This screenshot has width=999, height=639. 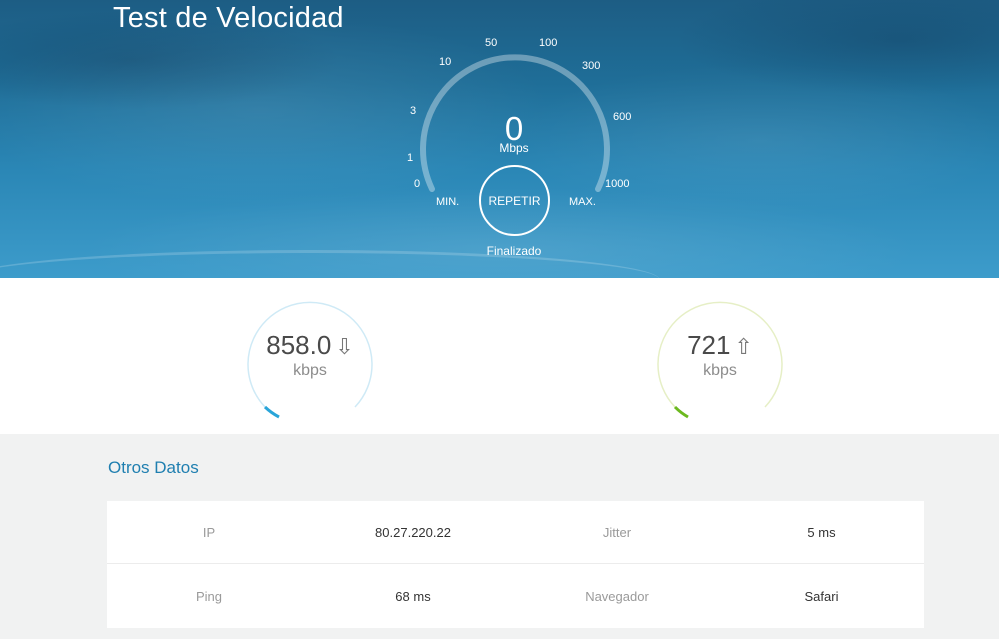 I want to click on download-speed-unit: kbps, so click(x=310, y=370).